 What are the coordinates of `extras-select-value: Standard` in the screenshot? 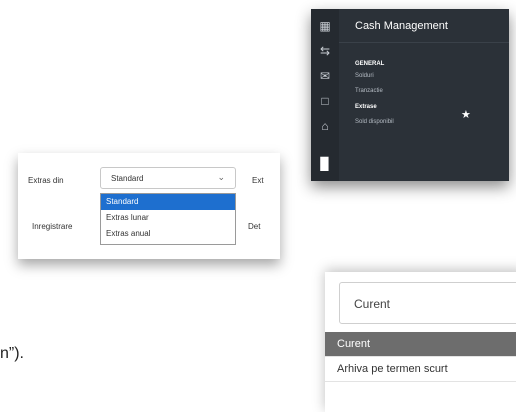 It's located at (127, 178).